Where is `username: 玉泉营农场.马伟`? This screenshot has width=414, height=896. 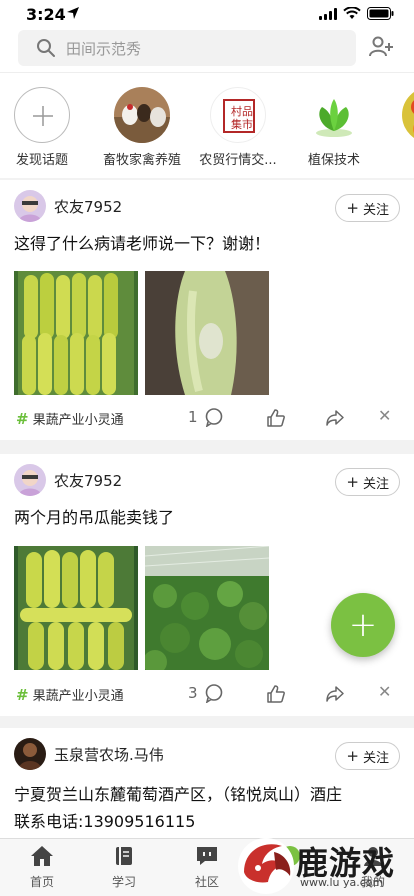
username: 玉泉营农场.马伟 is located at coordinates (109, 754).